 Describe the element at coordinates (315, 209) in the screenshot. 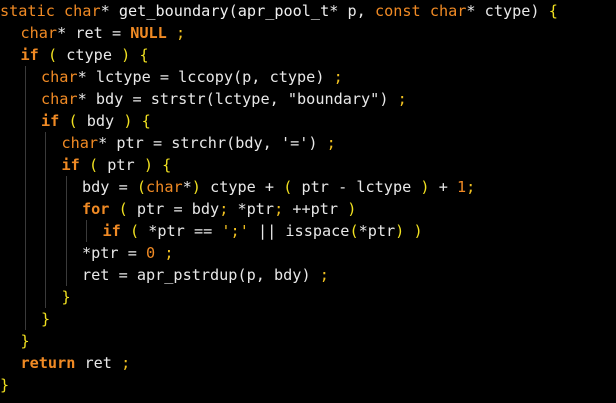

I see `code-token: ++ptr` at that location.